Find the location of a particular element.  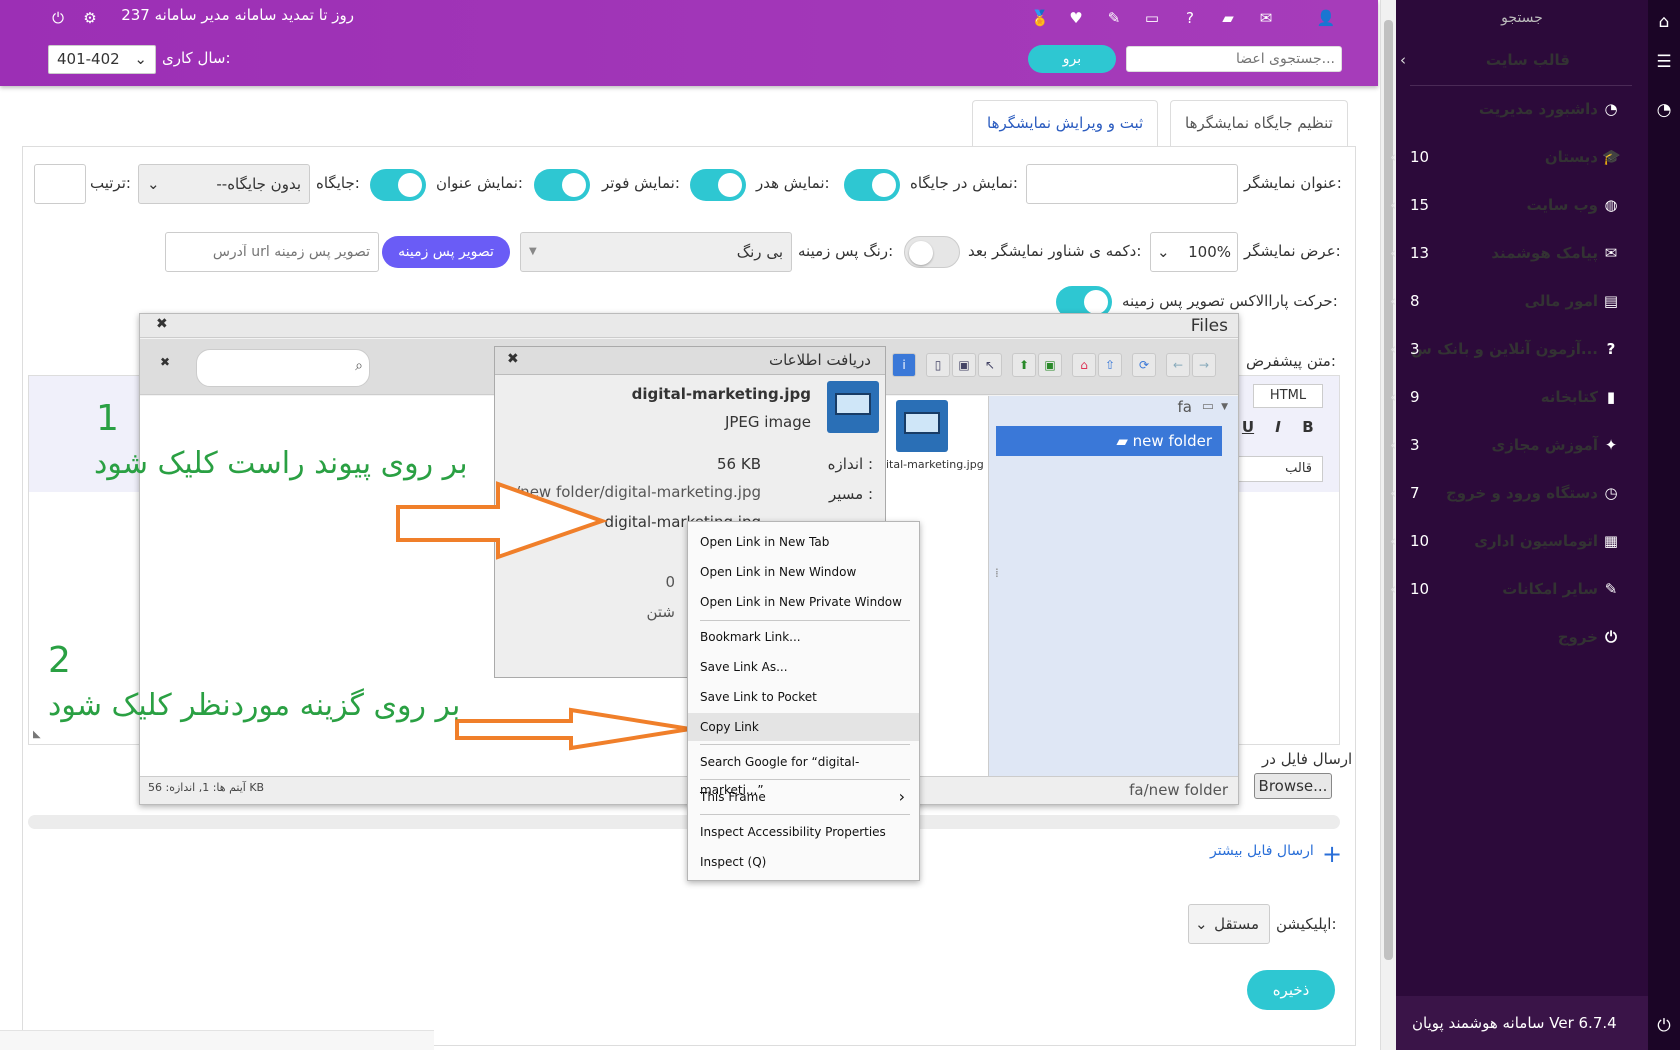

menu-open-new-tab: Open Link in New Tab is located at coordinates (803, 542).